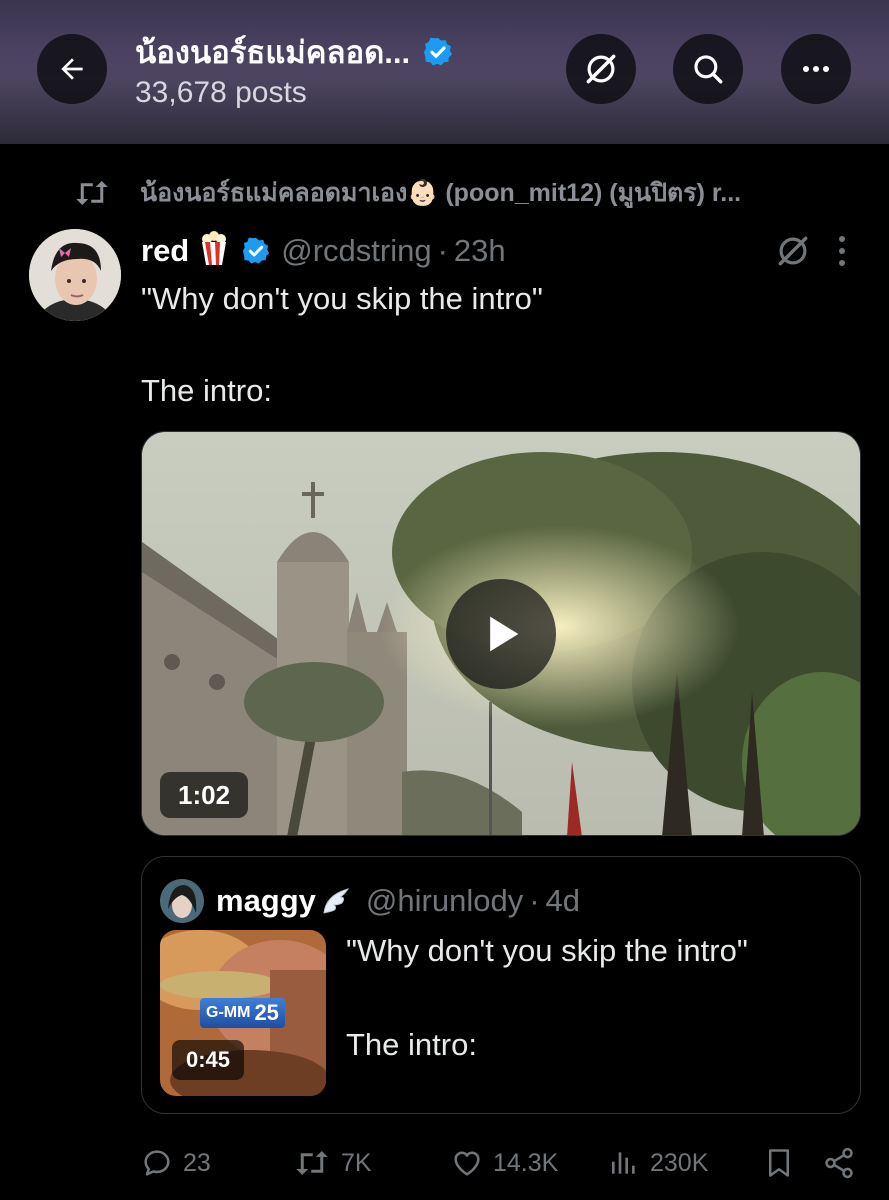  I want to click on video-duration: 1:02, so click(204, 795).